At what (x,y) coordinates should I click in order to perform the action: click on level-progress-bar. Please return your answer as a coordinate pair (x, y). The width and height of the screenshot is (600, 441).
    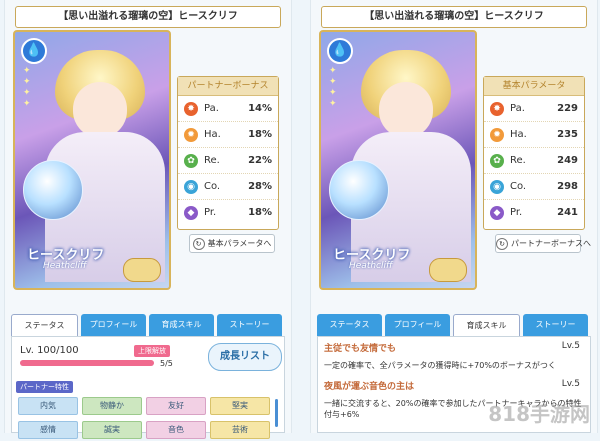
    Looking at the image, I should click on (87, 363).